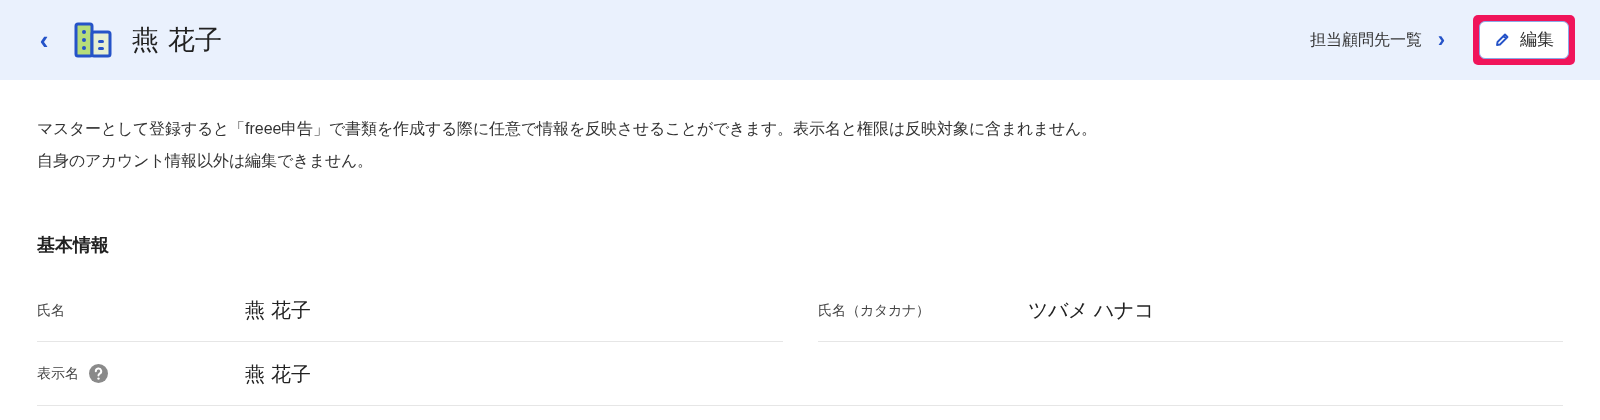 This screenshot has width=1600, height=420. Describe the element at coordinates (93, 40) in the screenshot. I see `building-icon` at that location.